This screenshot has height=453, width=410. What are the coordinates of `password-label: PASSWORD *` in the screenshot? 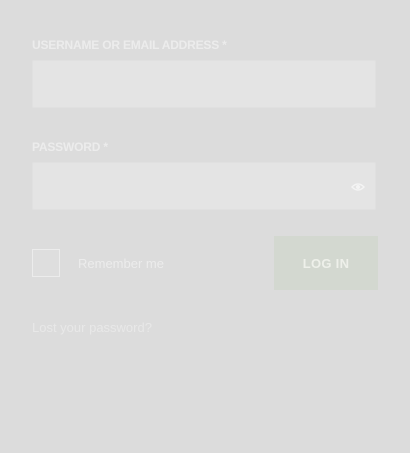 It's located at (70, 147).